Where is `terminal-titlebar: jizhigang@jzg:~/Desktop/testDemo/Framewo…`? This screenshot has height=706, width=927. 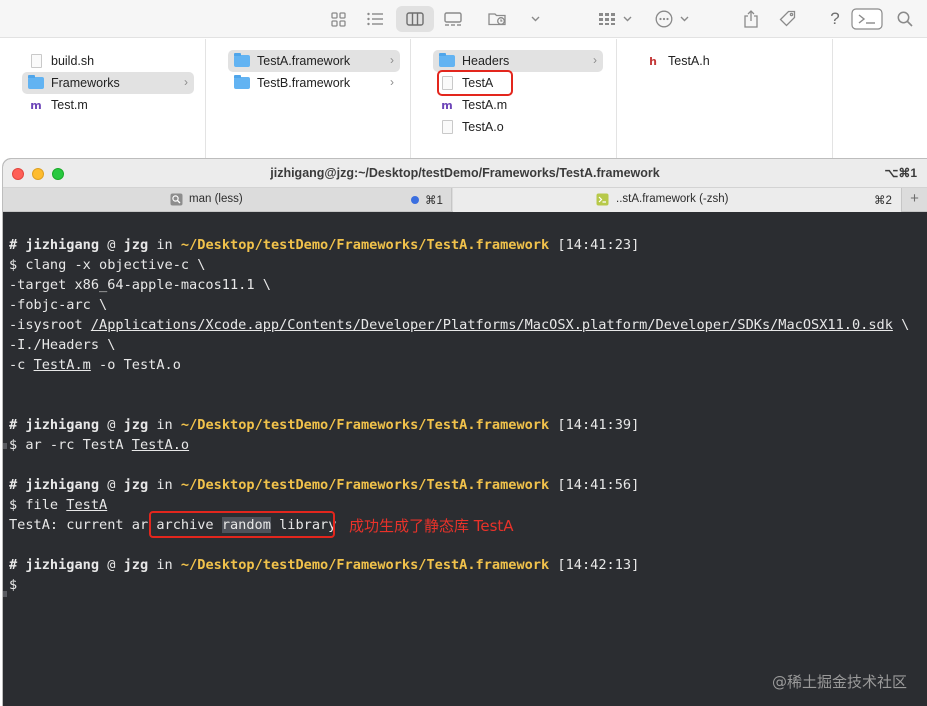 terminal-titlebar: jizhigang@jzg:~/Desktop/testDemo/Framewo… is located at coordinates (465, 173).